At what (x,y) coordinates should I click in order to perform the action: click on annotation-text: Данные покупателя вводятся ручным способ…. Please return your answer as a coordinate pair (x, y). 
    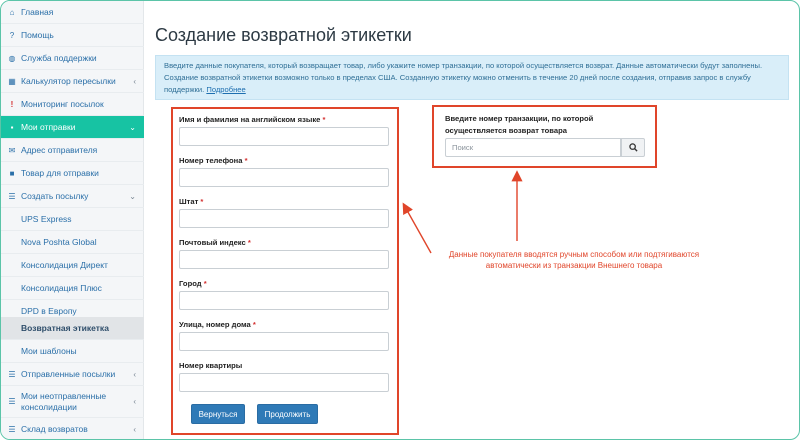
    Looking at the image, I should click on (574, 260).